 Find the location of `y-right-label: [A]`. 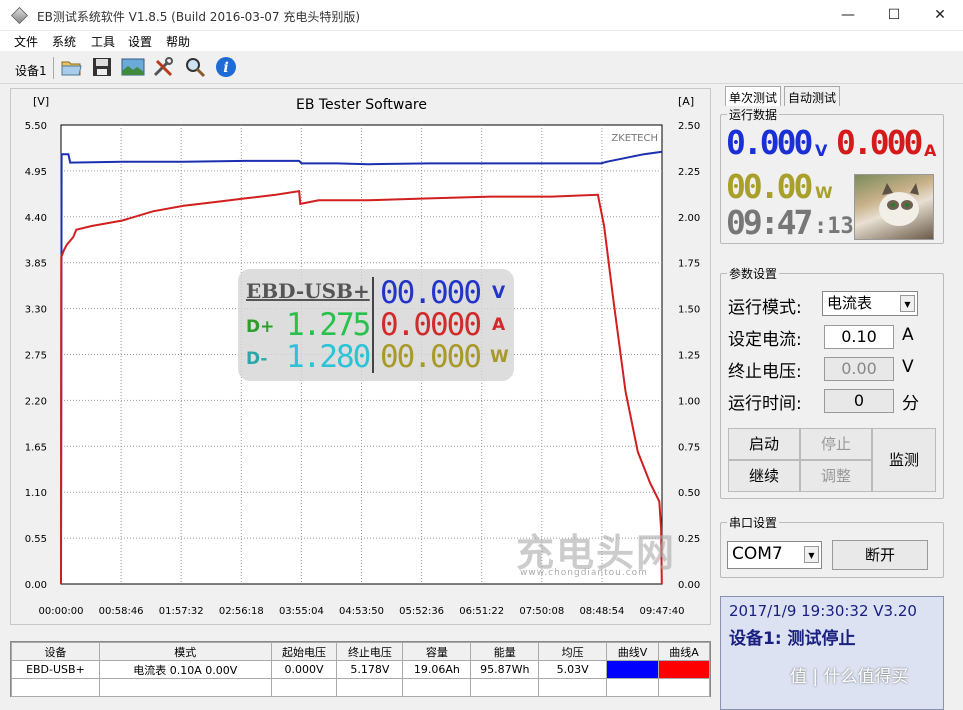

y-right-label: [A] is located at coordinates (686, 101).